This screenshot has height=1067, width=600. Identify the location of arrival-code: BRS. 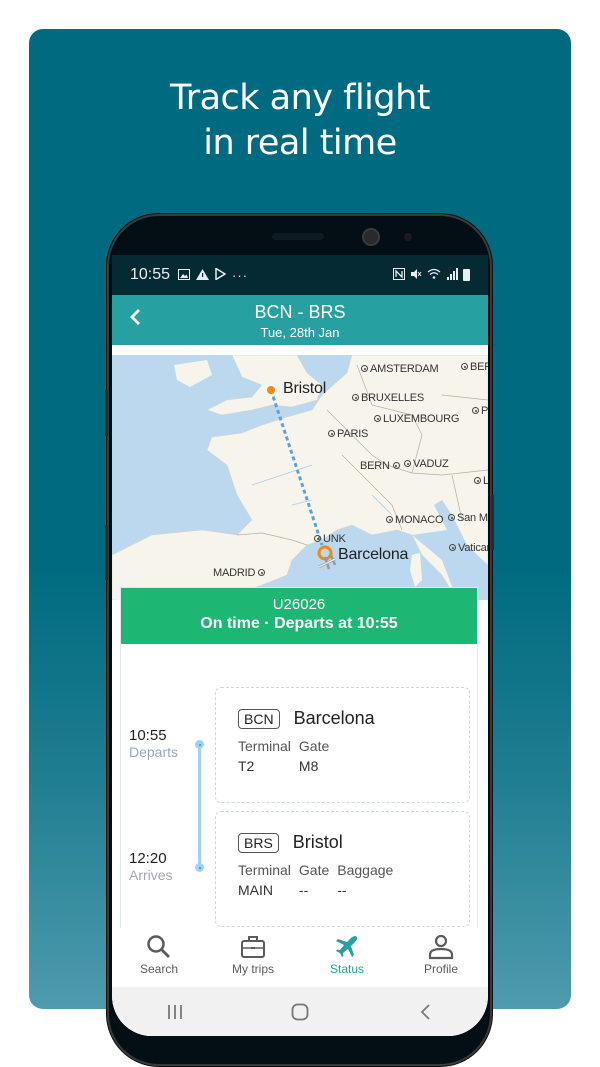
(258, 842).